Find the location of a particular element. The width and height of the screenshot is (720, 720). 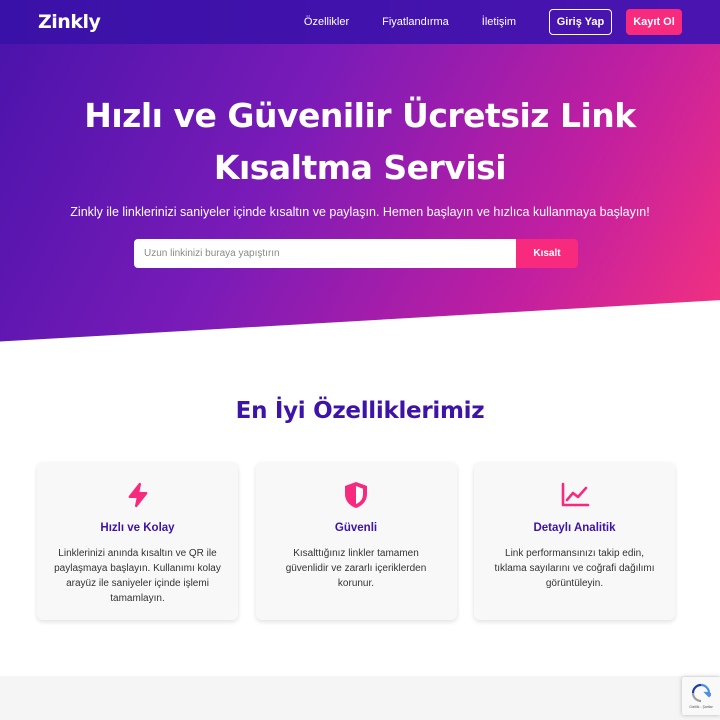

login-button: Giriş Yap is located at coordinates (580, 22).